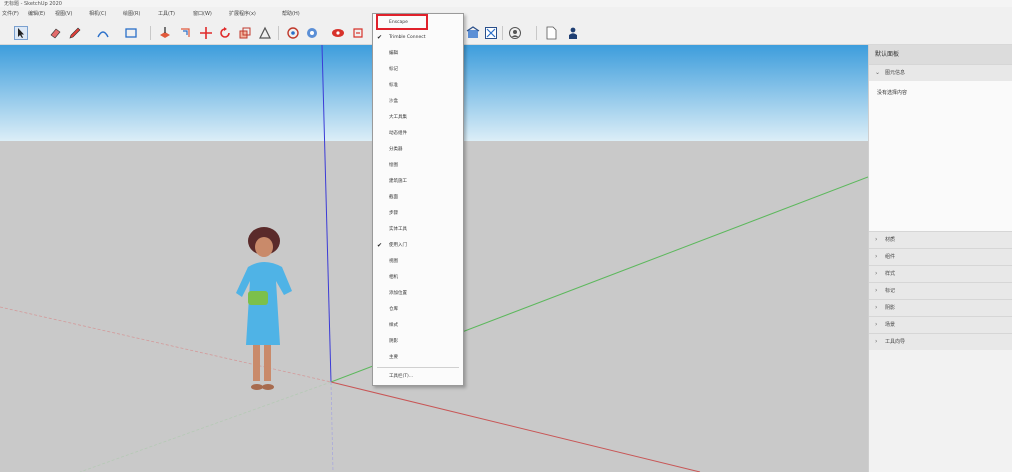 The height and width of the screenshot is (472, 1012). What do you see at coordinates (418, 213) in the screenshot?
I see `menu-item-steps: 步骤` at bounding box center [418, 213].